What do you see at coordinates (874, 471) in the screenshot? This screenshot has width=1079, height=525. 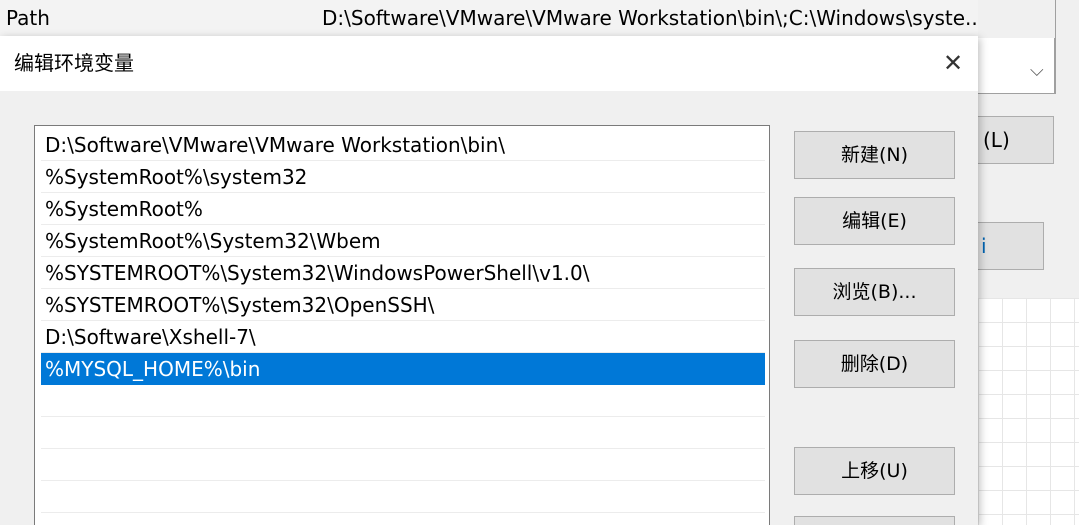 I see `move-up-button: 上移(U)` at bounding box center [874, 471].